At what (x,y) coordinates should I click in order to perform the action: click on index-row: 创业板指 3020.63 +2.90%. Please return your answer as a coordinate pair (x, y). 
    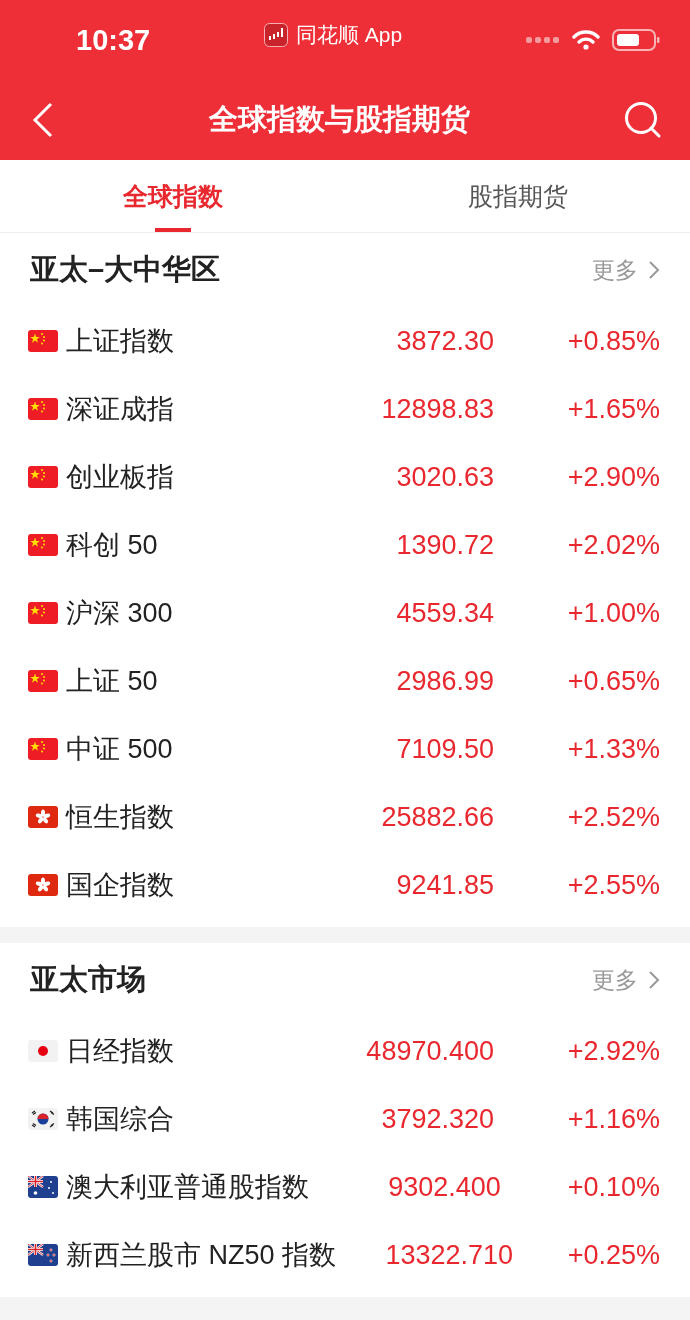
    Looking at the image, I should click on (345, 477).